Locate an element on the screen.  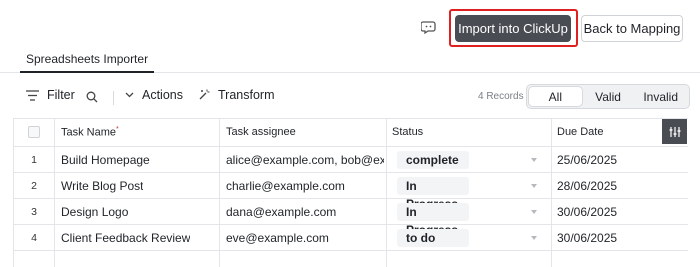
sliders-icon is located at coordinates (674, 131).